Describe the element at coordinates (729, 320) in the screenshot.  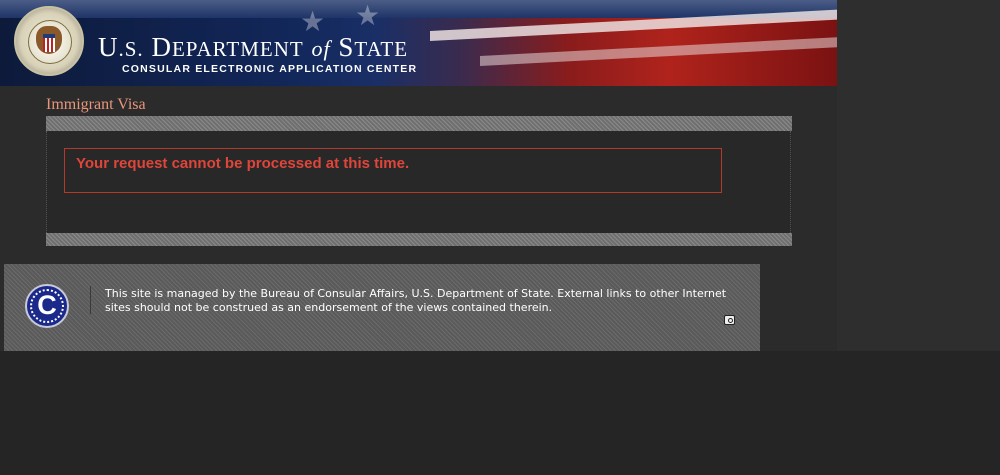
I see `clock-icon` at that location.